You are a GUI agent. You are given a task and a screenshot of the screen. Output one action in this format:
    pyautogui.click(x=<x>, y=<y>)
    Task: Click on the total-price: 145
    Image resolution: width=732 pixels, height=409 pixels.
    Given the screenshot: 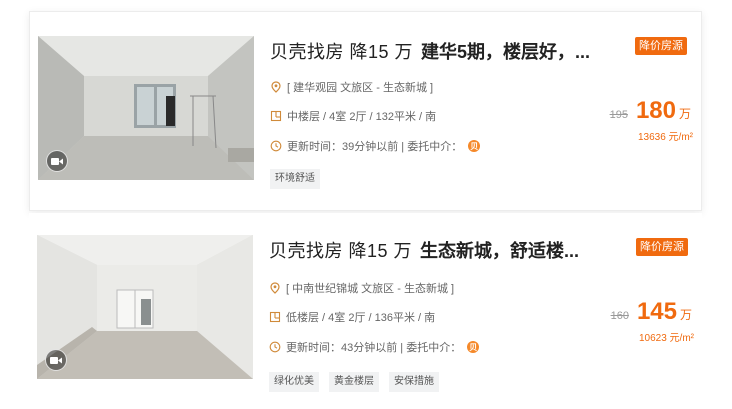 What is the action you would take?
    pyautogui.click(x=656, y=311)
    